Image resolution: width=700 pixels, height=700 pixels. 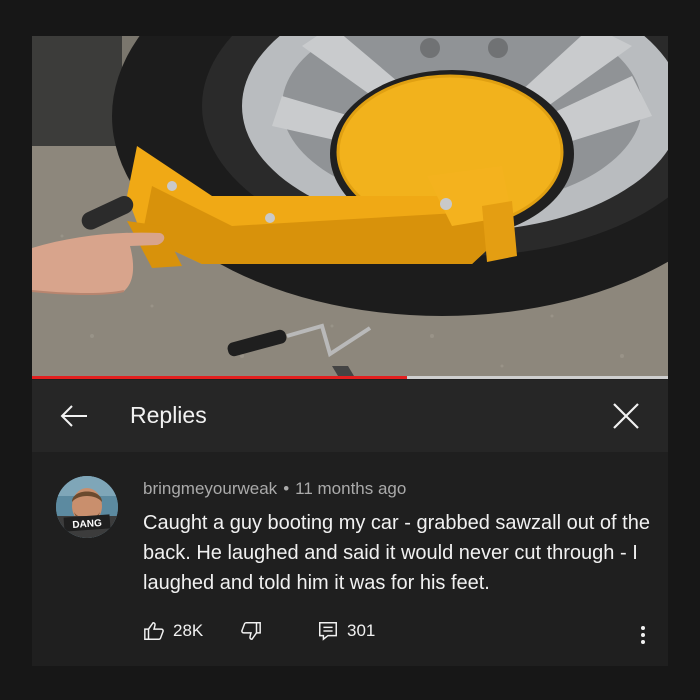 What do you see at coordinates (361, 630) in the screenshot?
I see `reply-count: 301` at bounding box center [361, 630].